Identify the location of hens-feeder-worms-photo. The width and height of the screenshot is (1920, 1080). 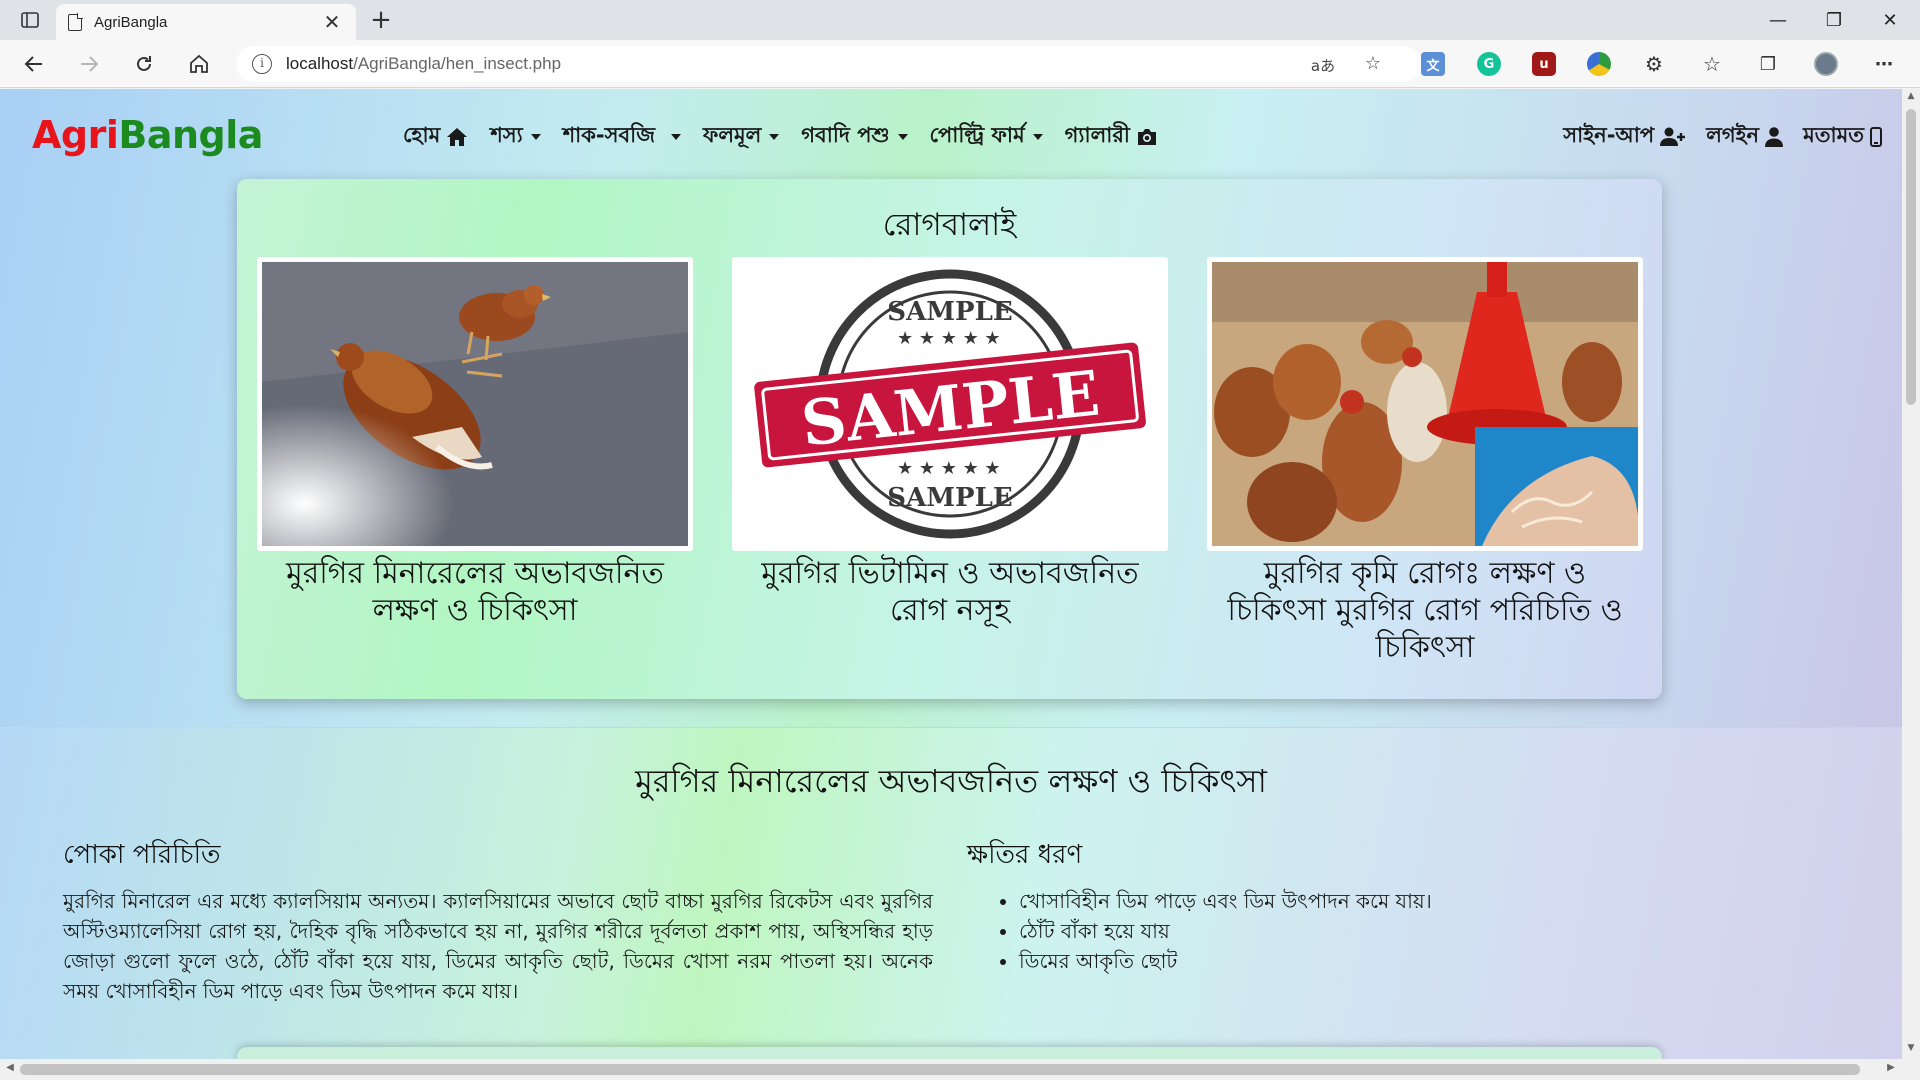
(1425, 404).